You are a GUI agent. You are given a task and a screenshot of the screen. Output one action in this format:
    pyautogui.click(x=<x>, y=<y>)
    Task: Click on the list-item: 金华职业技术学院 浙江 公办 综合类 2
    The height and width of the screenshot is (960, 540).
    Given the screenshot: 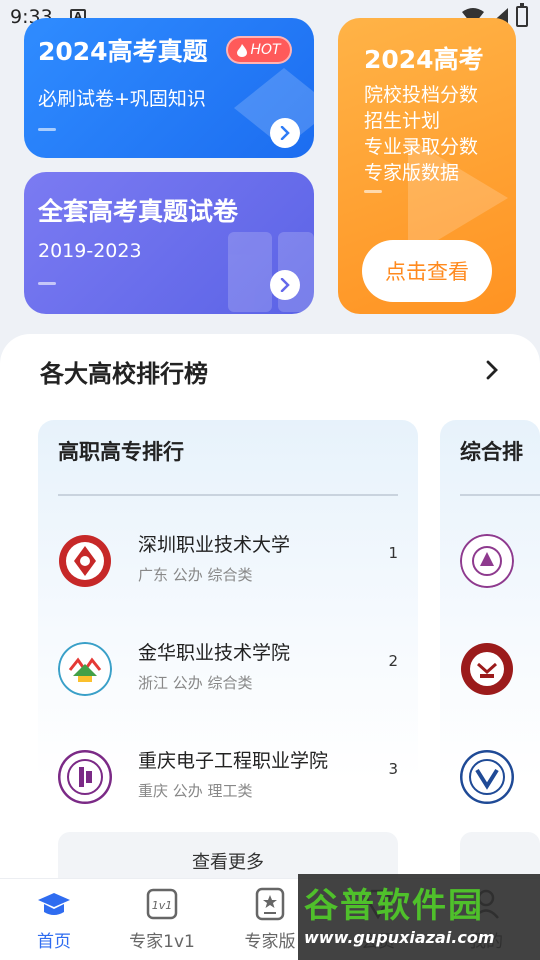 What is the action you would take?
    pyautogui.click(x=228, y=683)
    